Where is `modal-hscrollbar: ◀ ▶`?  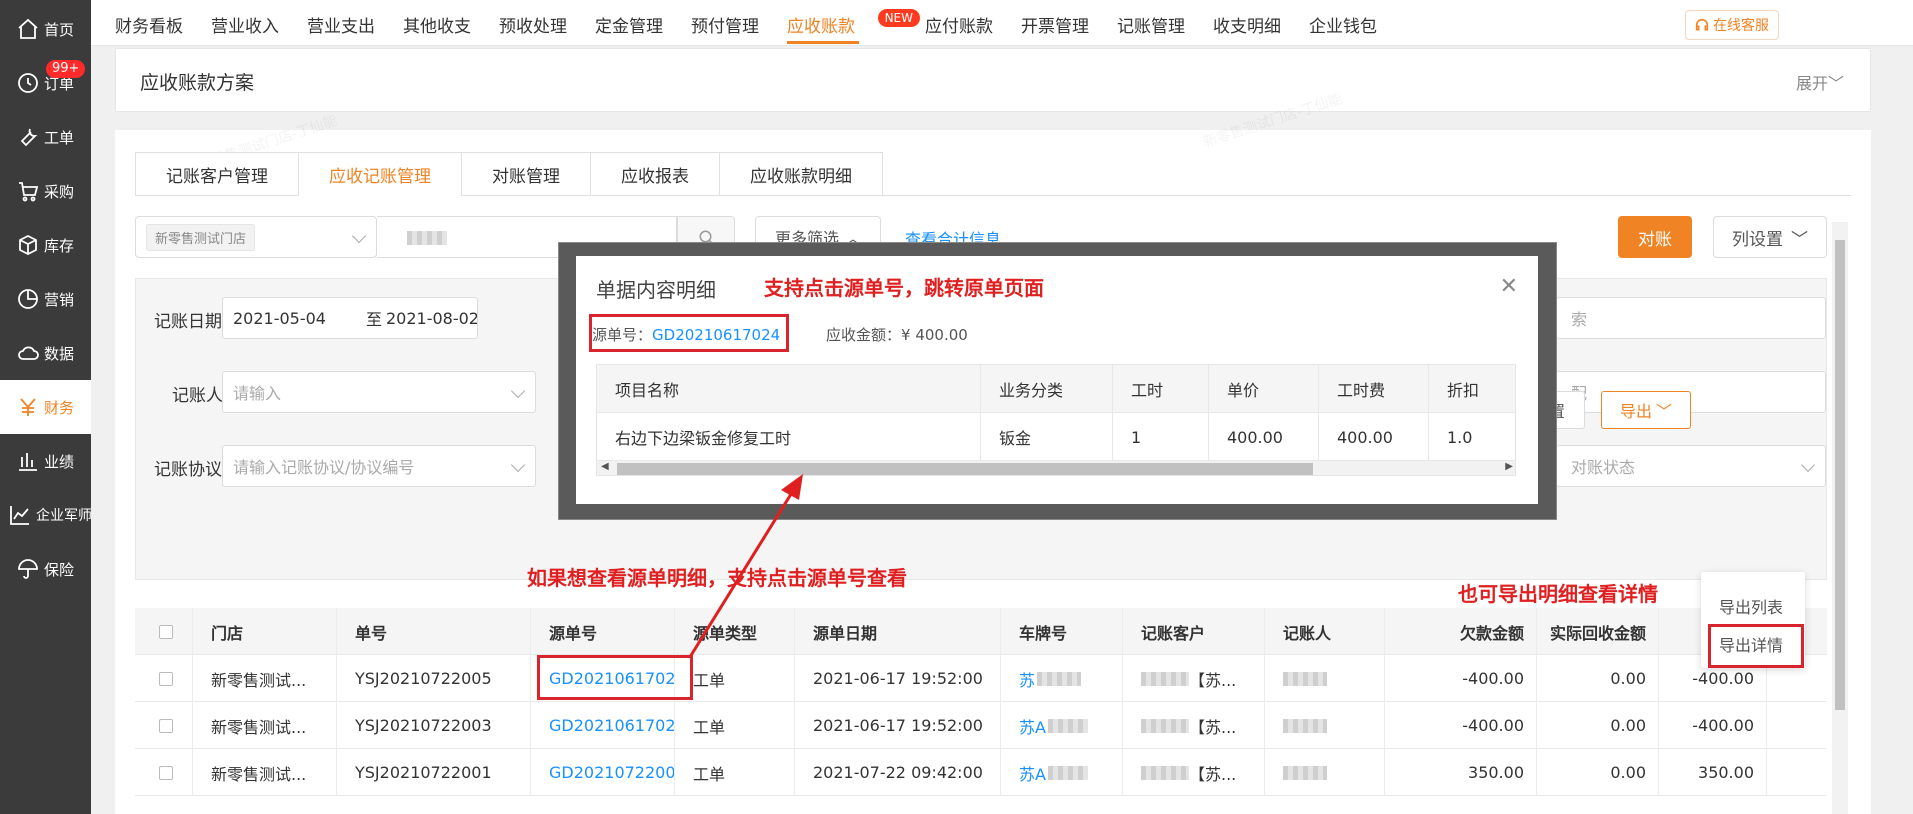
modal-hscrollbar: ◀ ▶ is located at coordinates (1056, 468).